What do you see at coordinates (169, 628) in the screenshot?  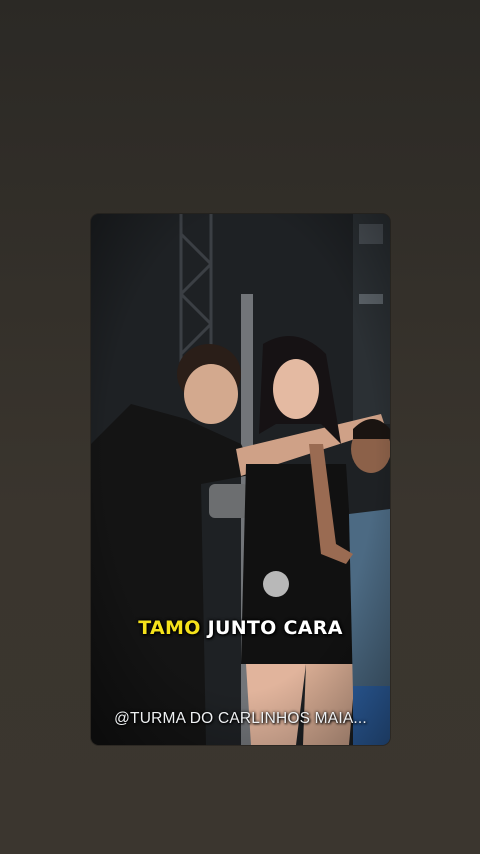 I see `caption-highlight-word: TAMO` at bounding box center [169, 628].